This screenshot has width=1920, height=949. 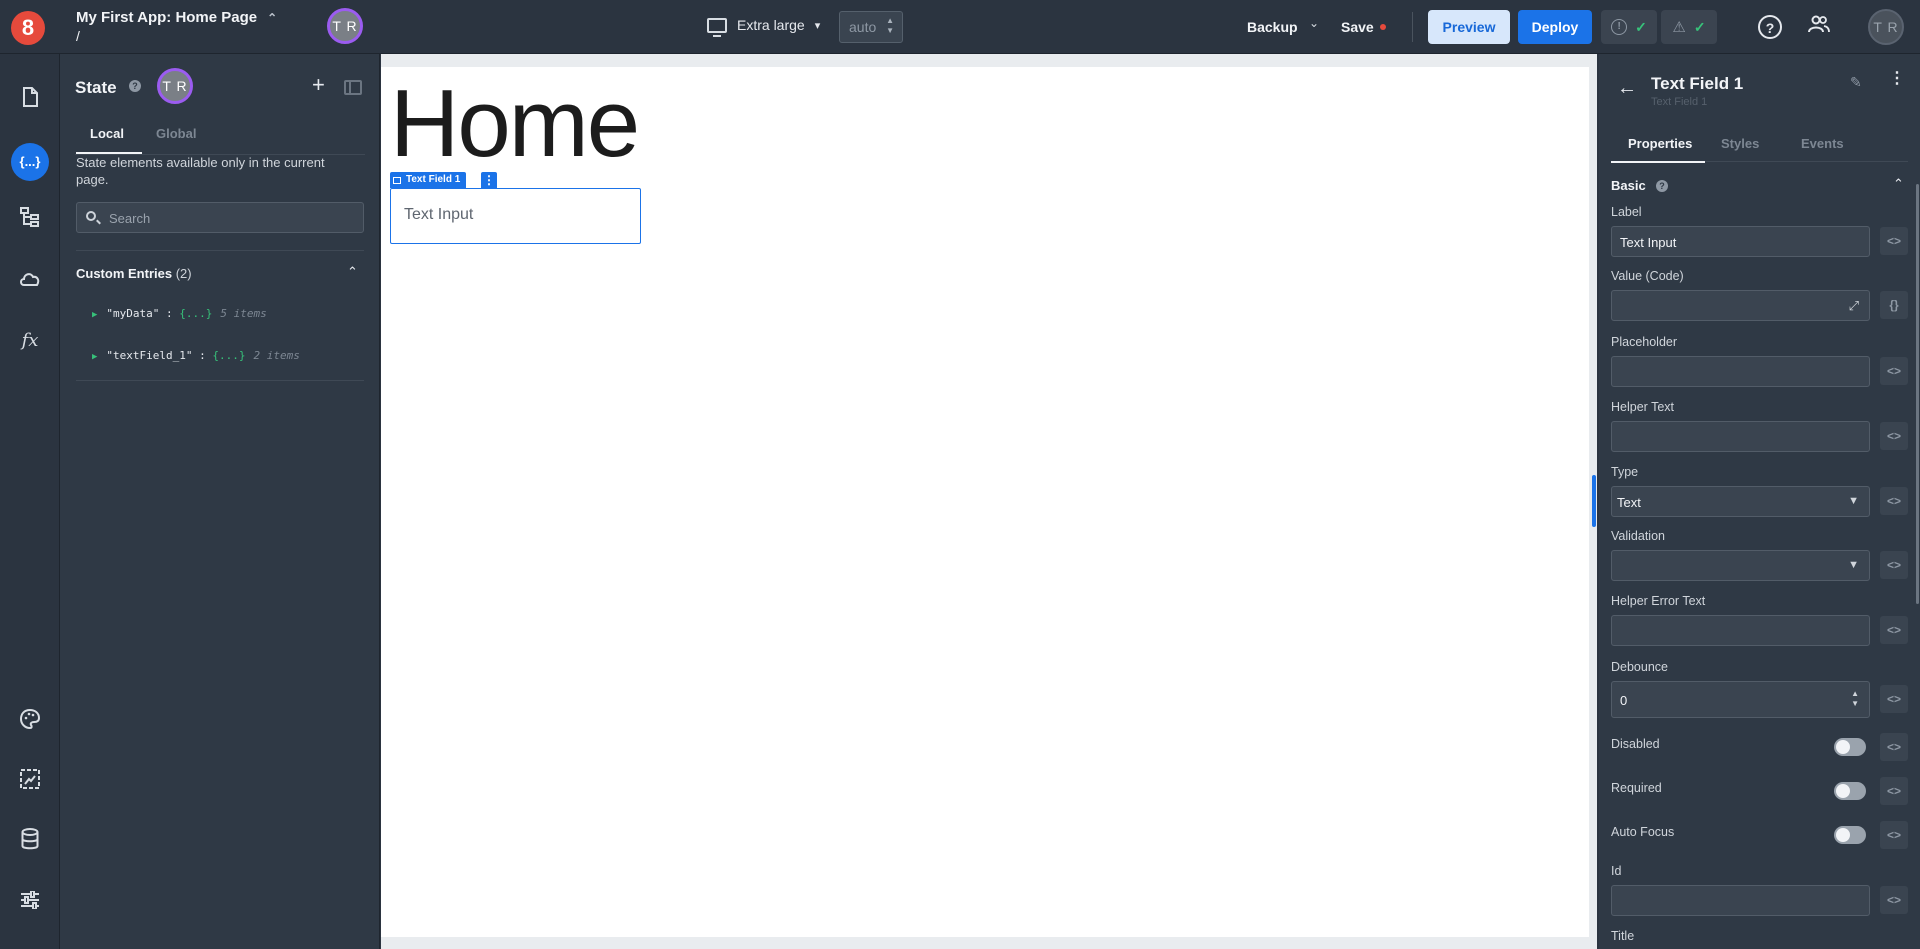 I want to click on check-icon: ✓, so click(x=1641, y=26).